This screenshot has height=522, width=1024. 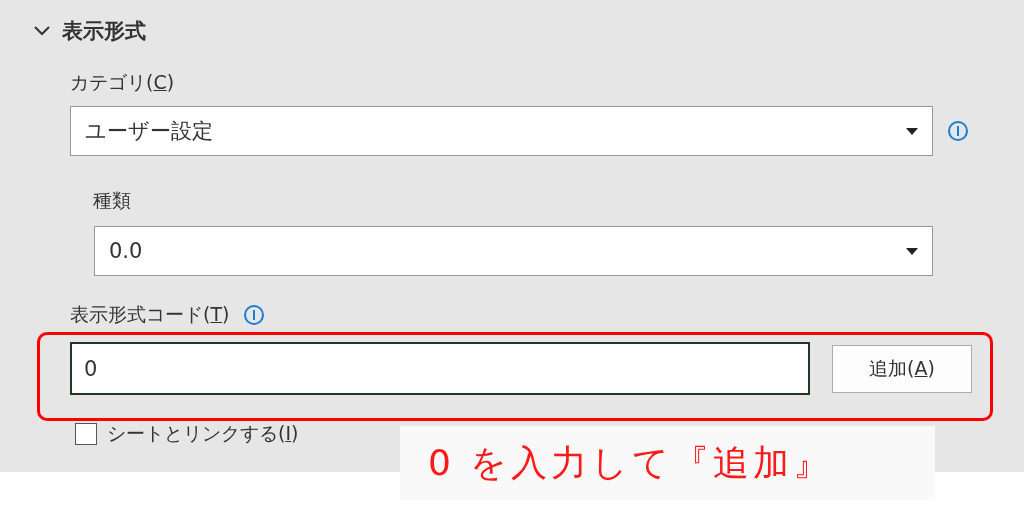 I want to click on type-dropdown: 0.0, so click(x=513, y=251).